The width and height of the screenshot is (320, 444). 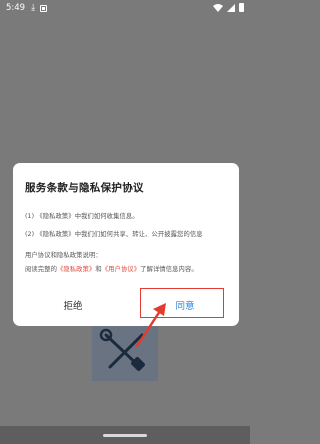 What do you see at coordinates (16, 8) in the screenshot?
I see `status-time: 5:49` at bounding box center [16, 8].